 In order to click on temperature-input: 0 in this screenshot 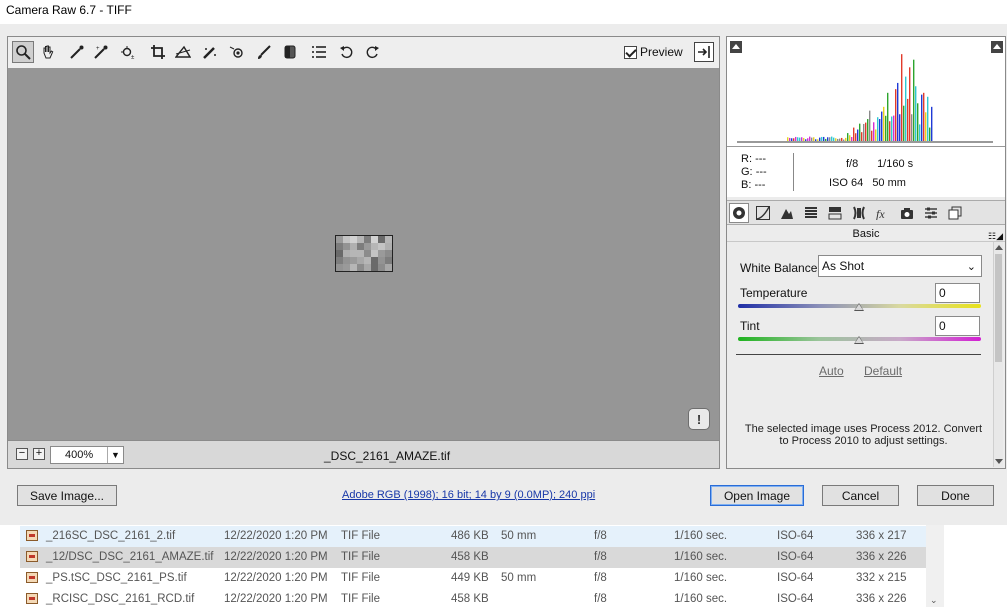, I will do `click(957, 293)`.